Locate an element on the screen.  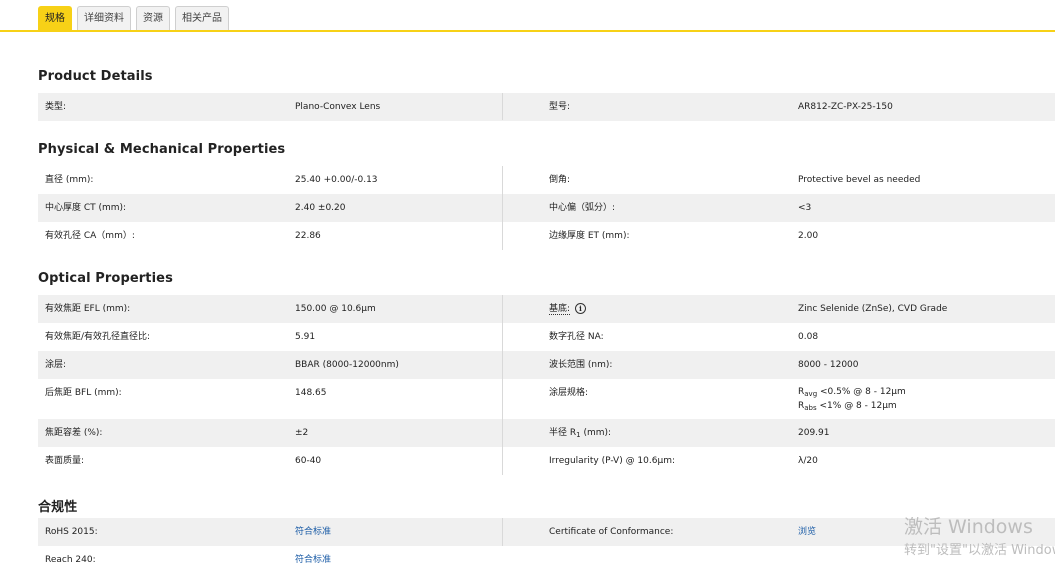
spec-value: 209.91 is located at coordinates (814, 433).